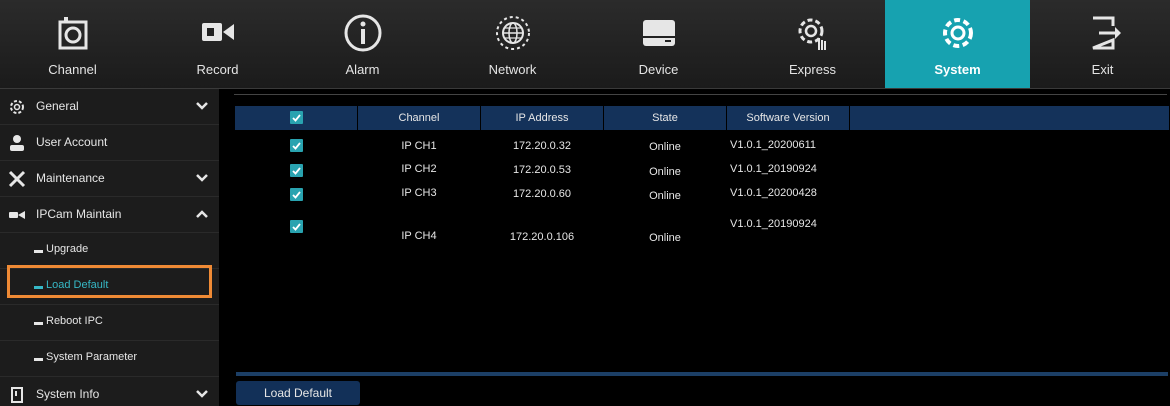 The height and width of the screenshot is (406, 1170). What do you see at coordinates (419, 236) in the screenshot?
I see `cell-channel: IP CH4` at bounding box center [419, 236].